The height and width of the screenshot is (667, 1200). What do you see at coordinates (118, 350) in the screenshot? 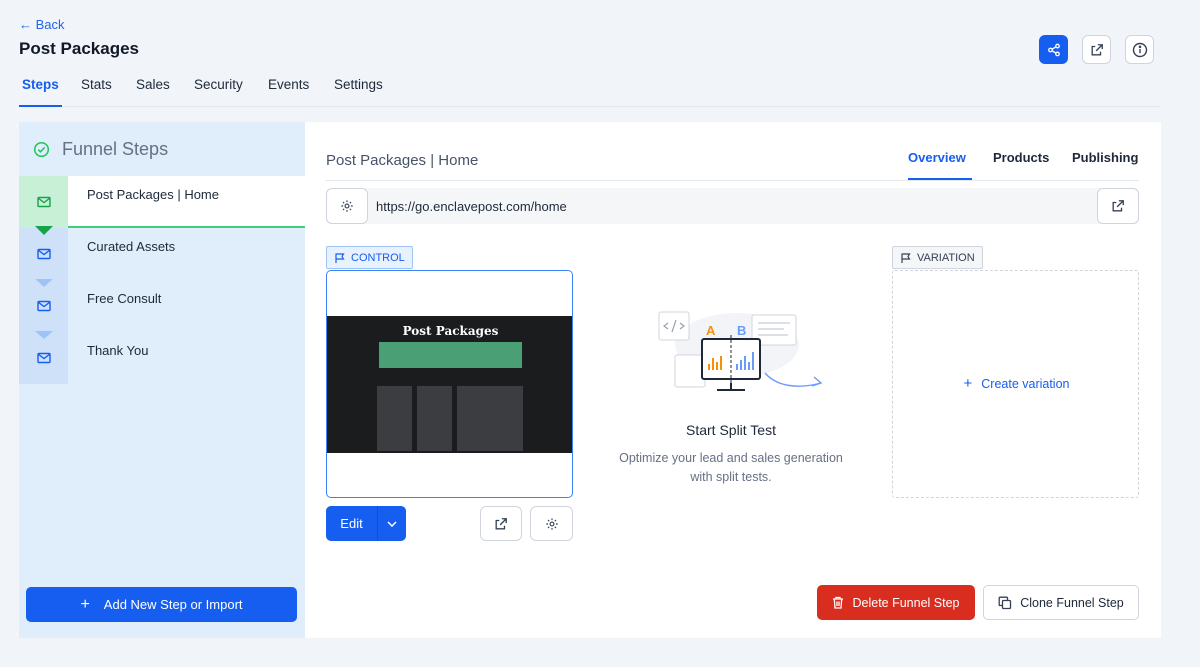
I see `sidebar-step-label: Thank You` at bounding box center [118, 350].